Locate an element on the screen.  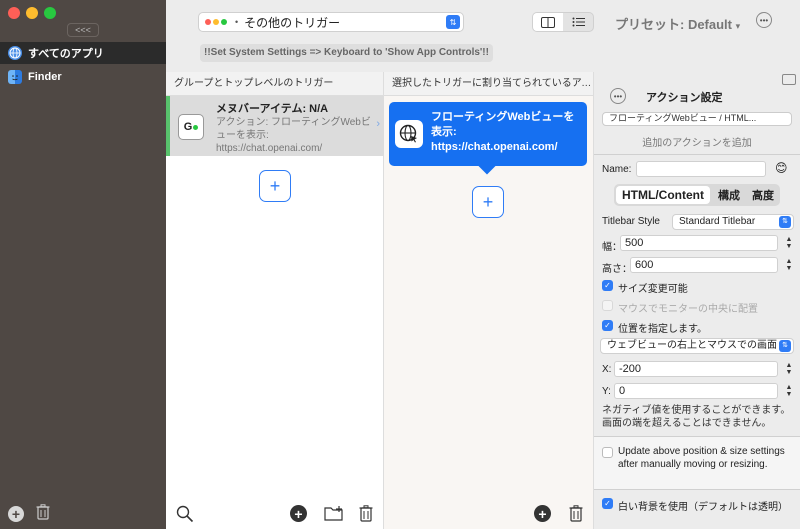
status-dots-icon is located at coordinates (216, 22).